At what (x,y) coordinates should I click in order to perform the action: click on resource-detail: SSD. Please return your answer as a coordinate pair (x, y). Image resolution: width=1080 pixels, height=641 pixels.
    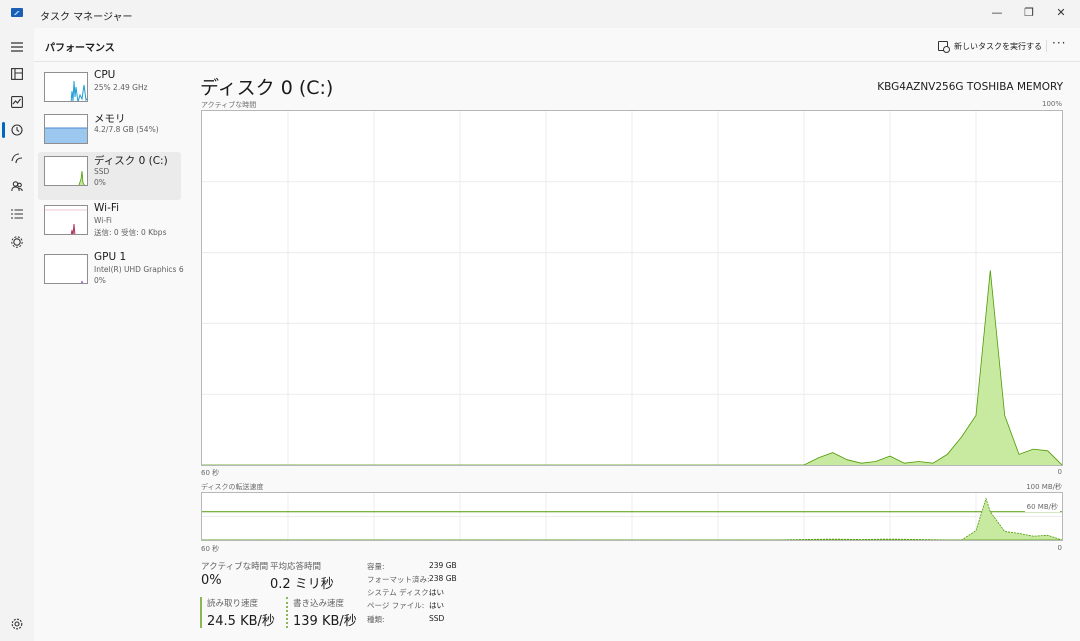
    Looking at the image, I should click on (102, 171).